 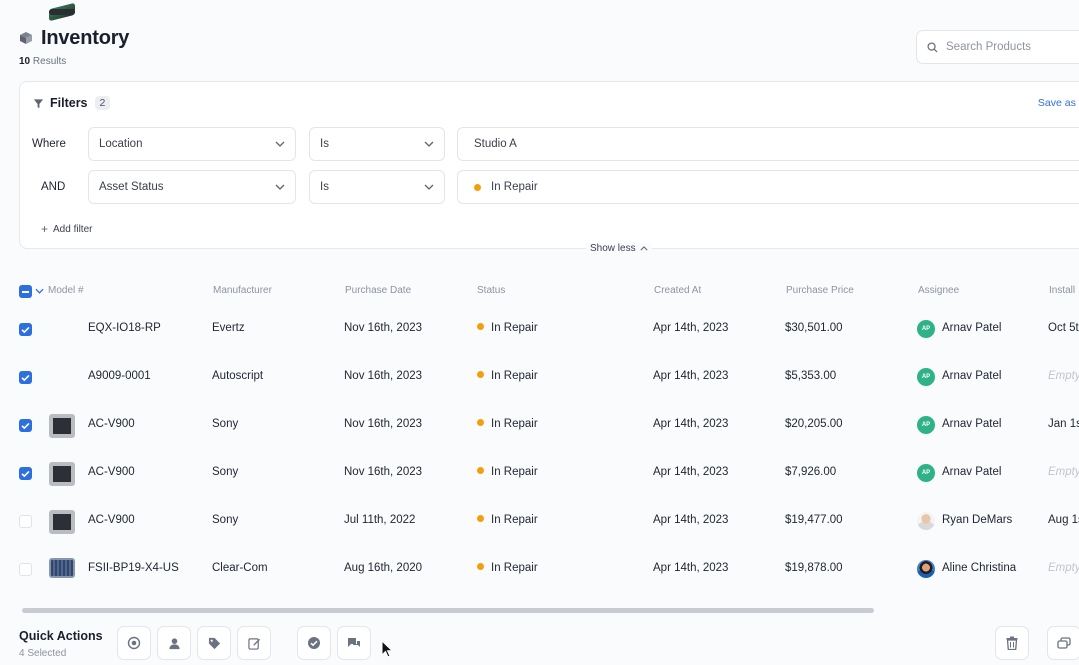 I want to click on assign-user-button, so click(x=174, y=643).